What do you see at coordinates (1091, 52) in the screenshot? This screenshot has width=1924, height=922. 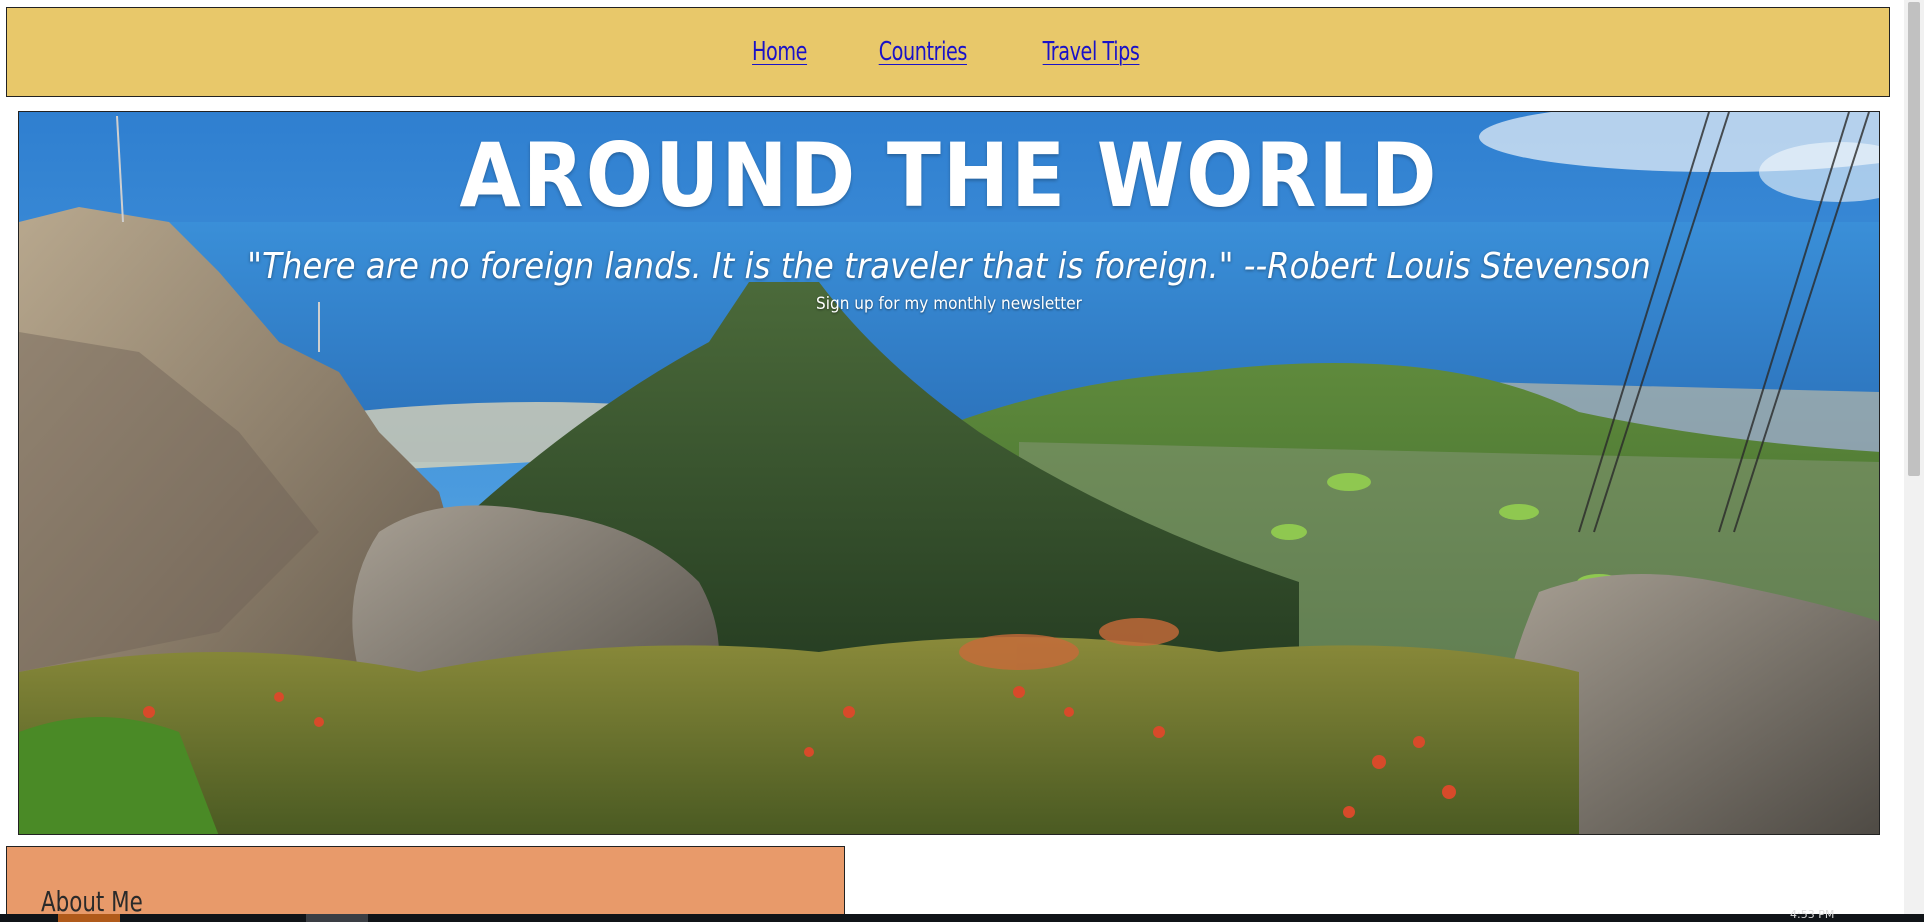 I see `nav-travel-tips-link: Travel Tips` at bounding box center [1091, 52].